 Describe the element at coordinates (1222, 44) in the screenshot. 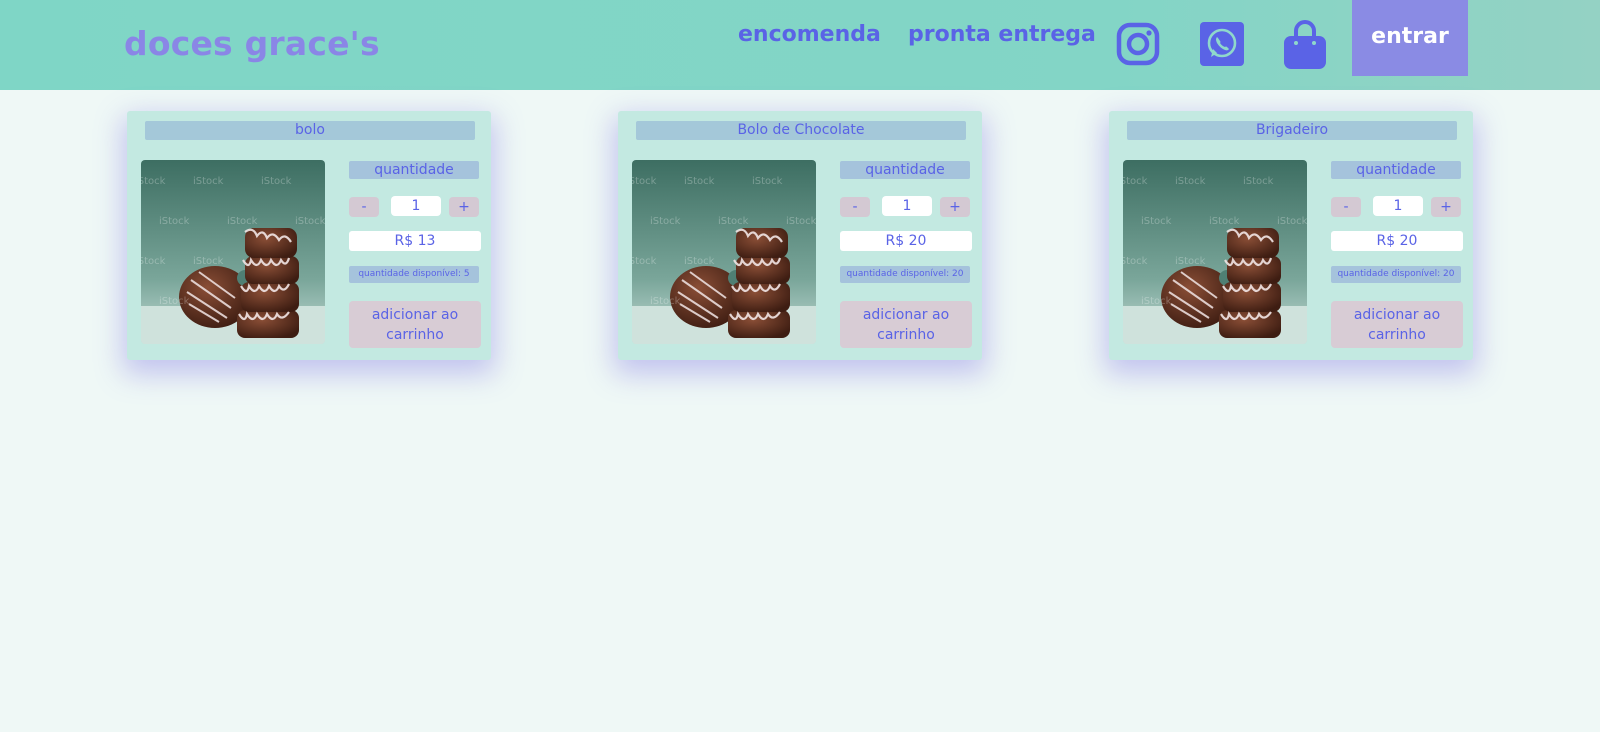

I see `whatsapp-icon` at that location.